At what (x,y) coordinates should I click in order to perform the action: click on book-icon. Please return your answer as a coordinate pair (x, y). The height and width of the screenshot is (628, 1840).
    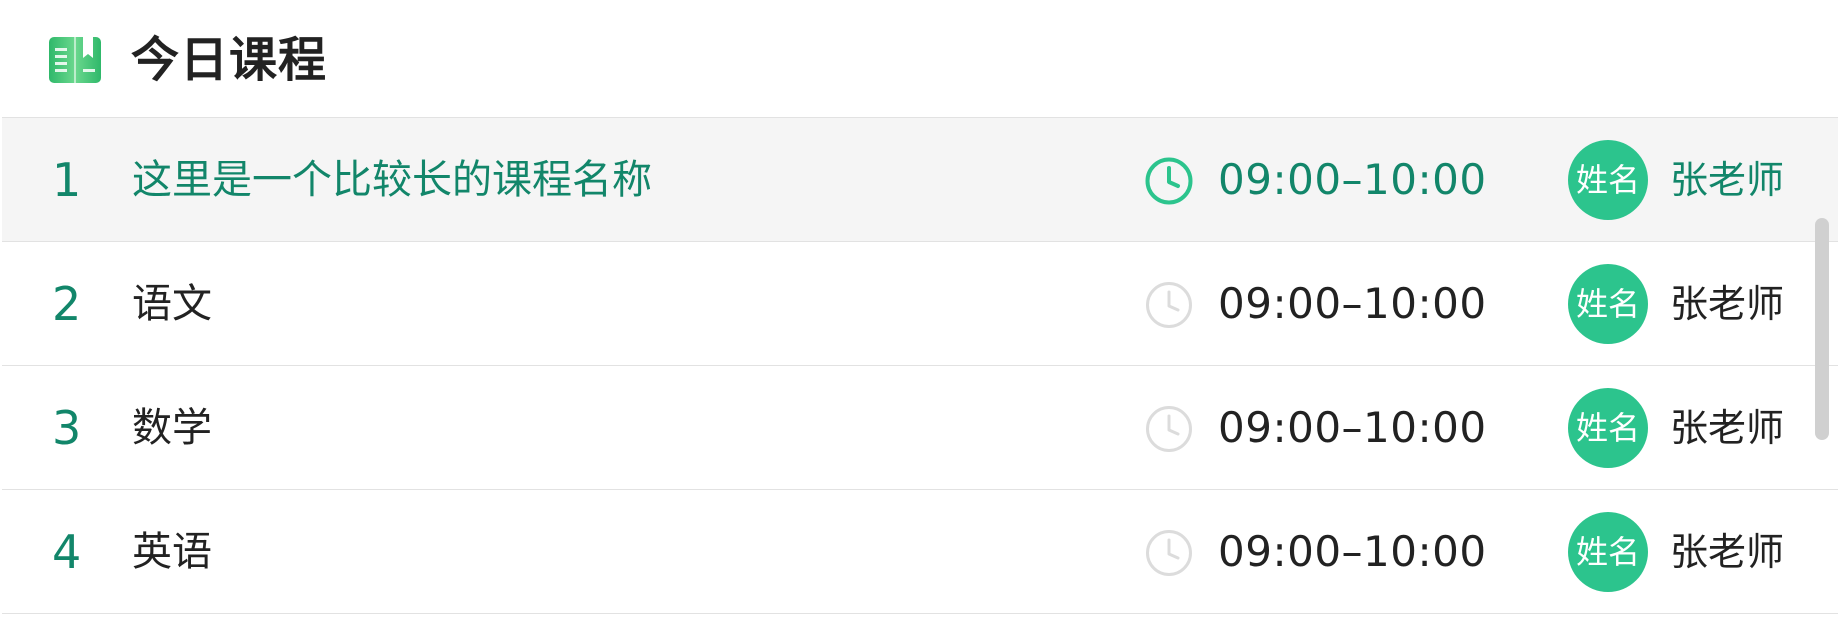
    Looking at the image, I should click on (75, 60).